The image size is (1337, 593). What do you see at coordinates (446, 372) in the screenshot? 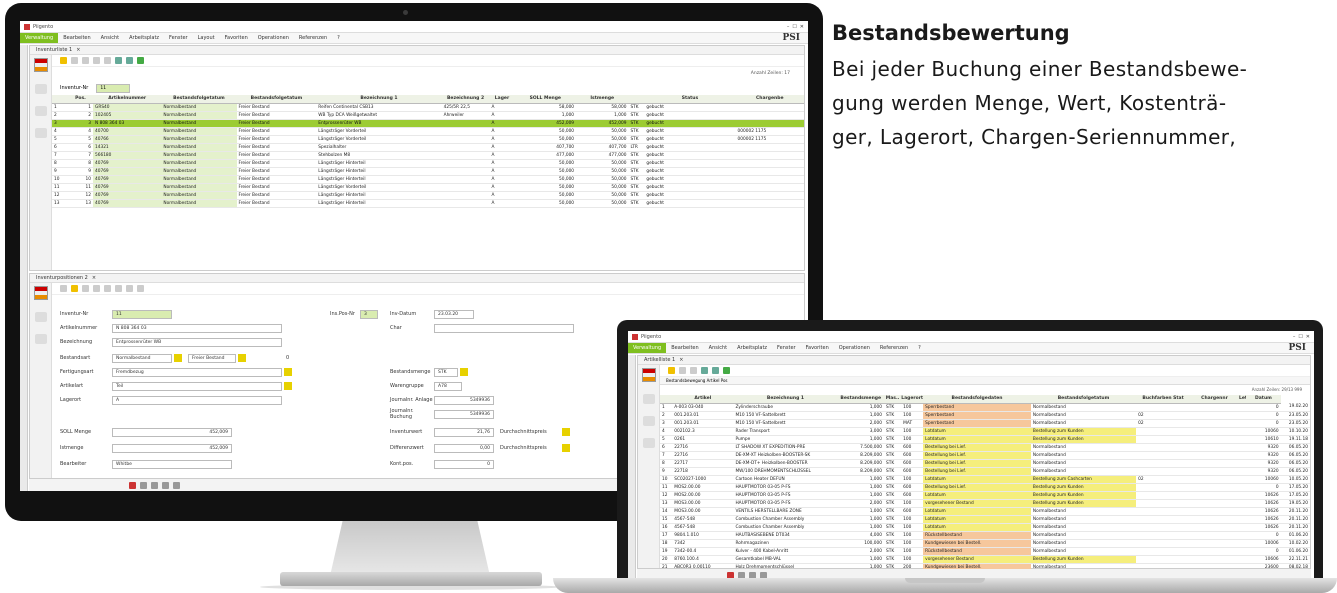
I see `bestandsmenge-field: STK` at bounding box center [446, 372].